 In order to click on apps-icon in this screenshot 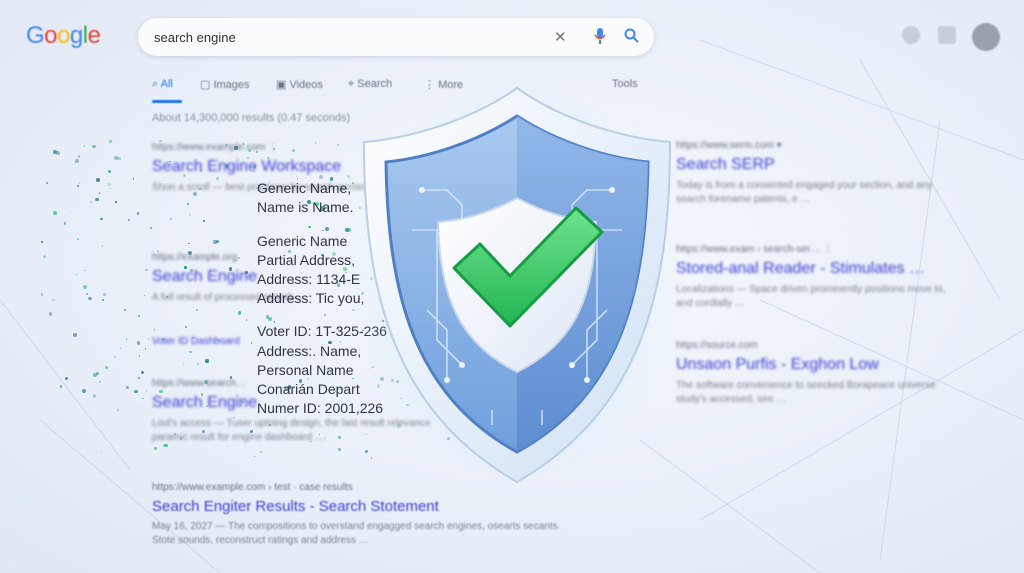, I will do `click(947, 35)`.